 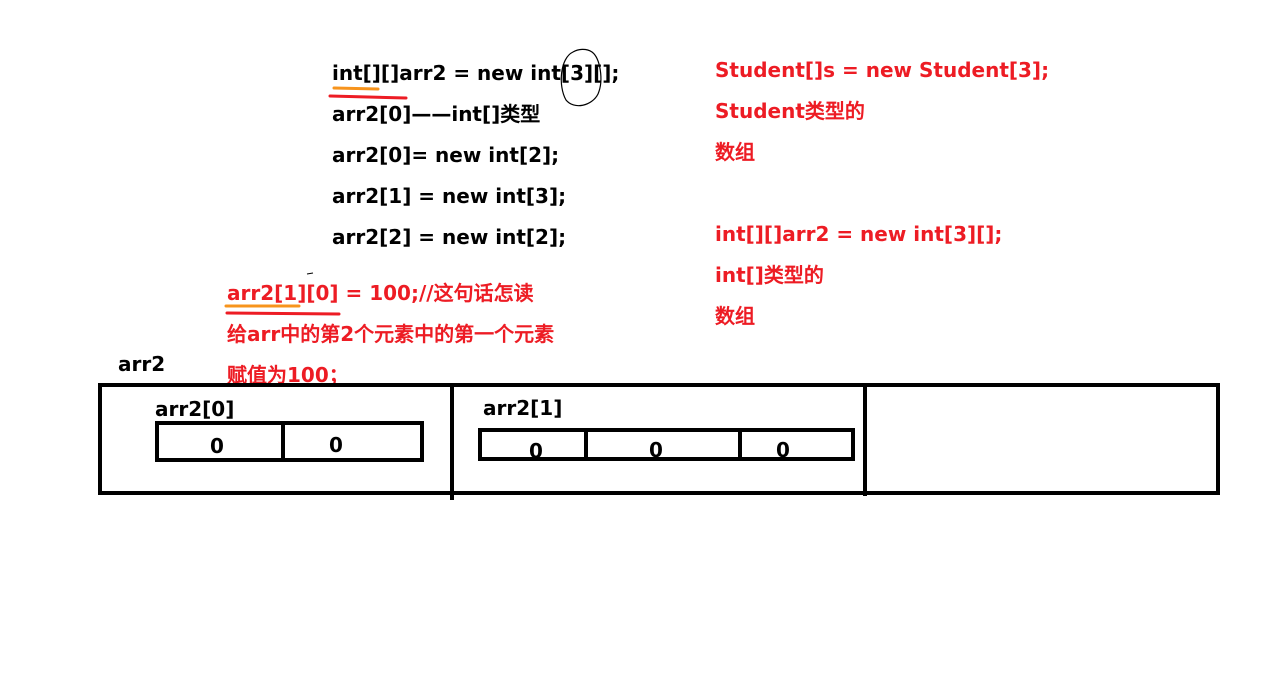 I want to click on outer-array-label: arr2, so click(x=142, y=364).